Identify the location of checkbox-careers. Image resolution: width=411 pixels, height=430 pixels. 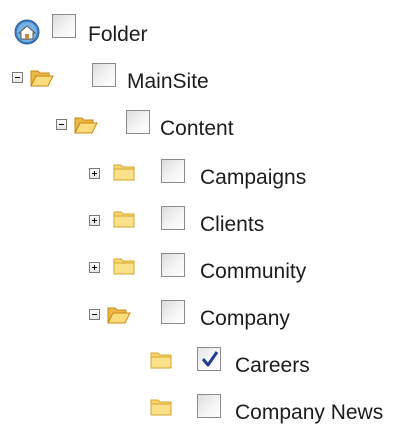
(209, 359).